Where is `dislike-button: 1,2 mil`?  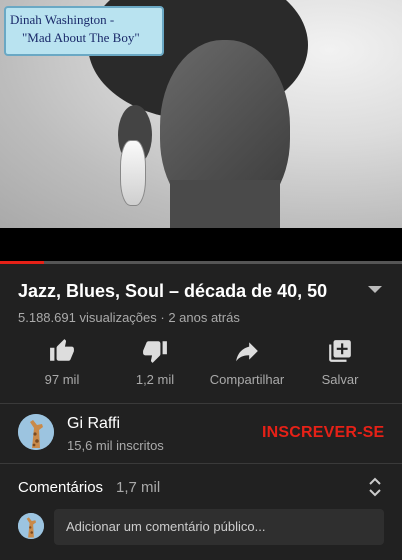 dislike-button: 1,2 mil is located at coordinates (155, 362).